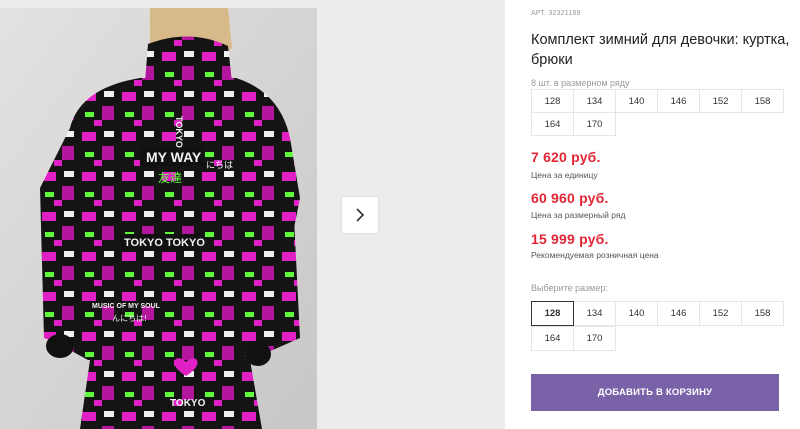 This screenshot has height=429, width=800. What do you see at coordinates (570, 239) in the screenshot?
I see `retail-price: 15 999 руб.` at bounding box center [570, 239].